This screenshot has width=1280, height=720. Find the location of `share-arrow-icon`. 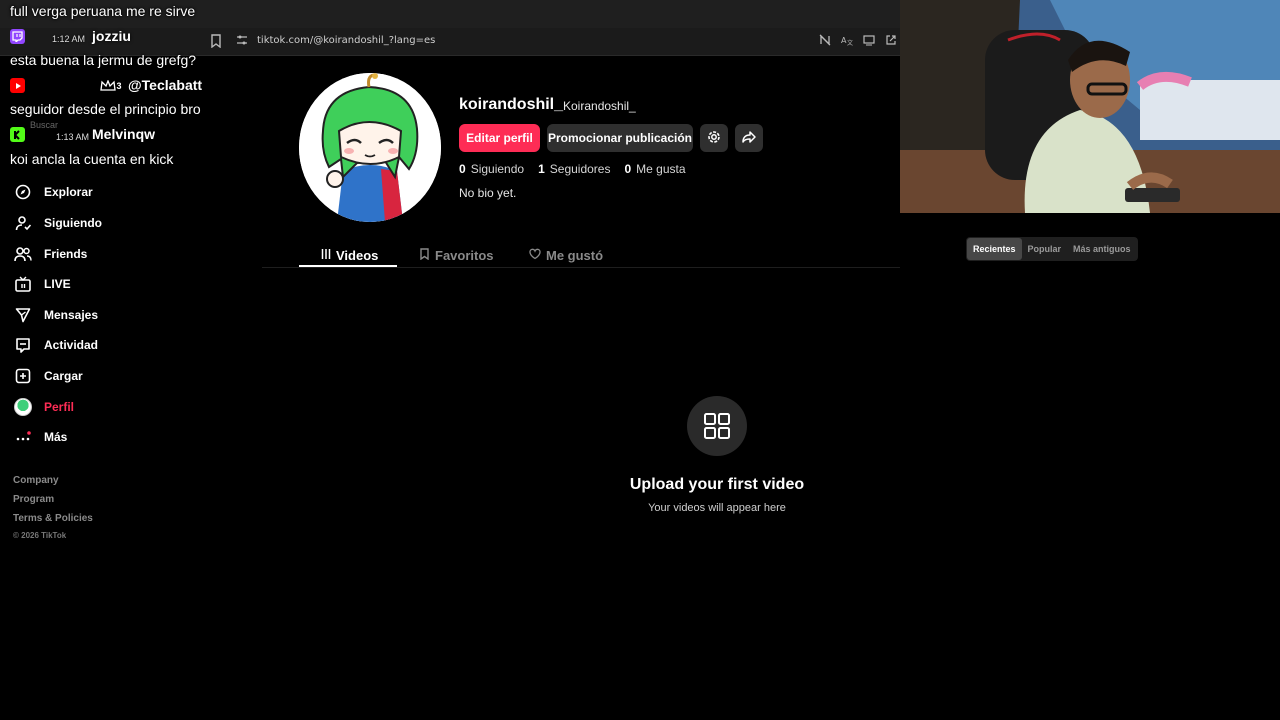

share-arrow-icon is located at coordinates (749, 138).